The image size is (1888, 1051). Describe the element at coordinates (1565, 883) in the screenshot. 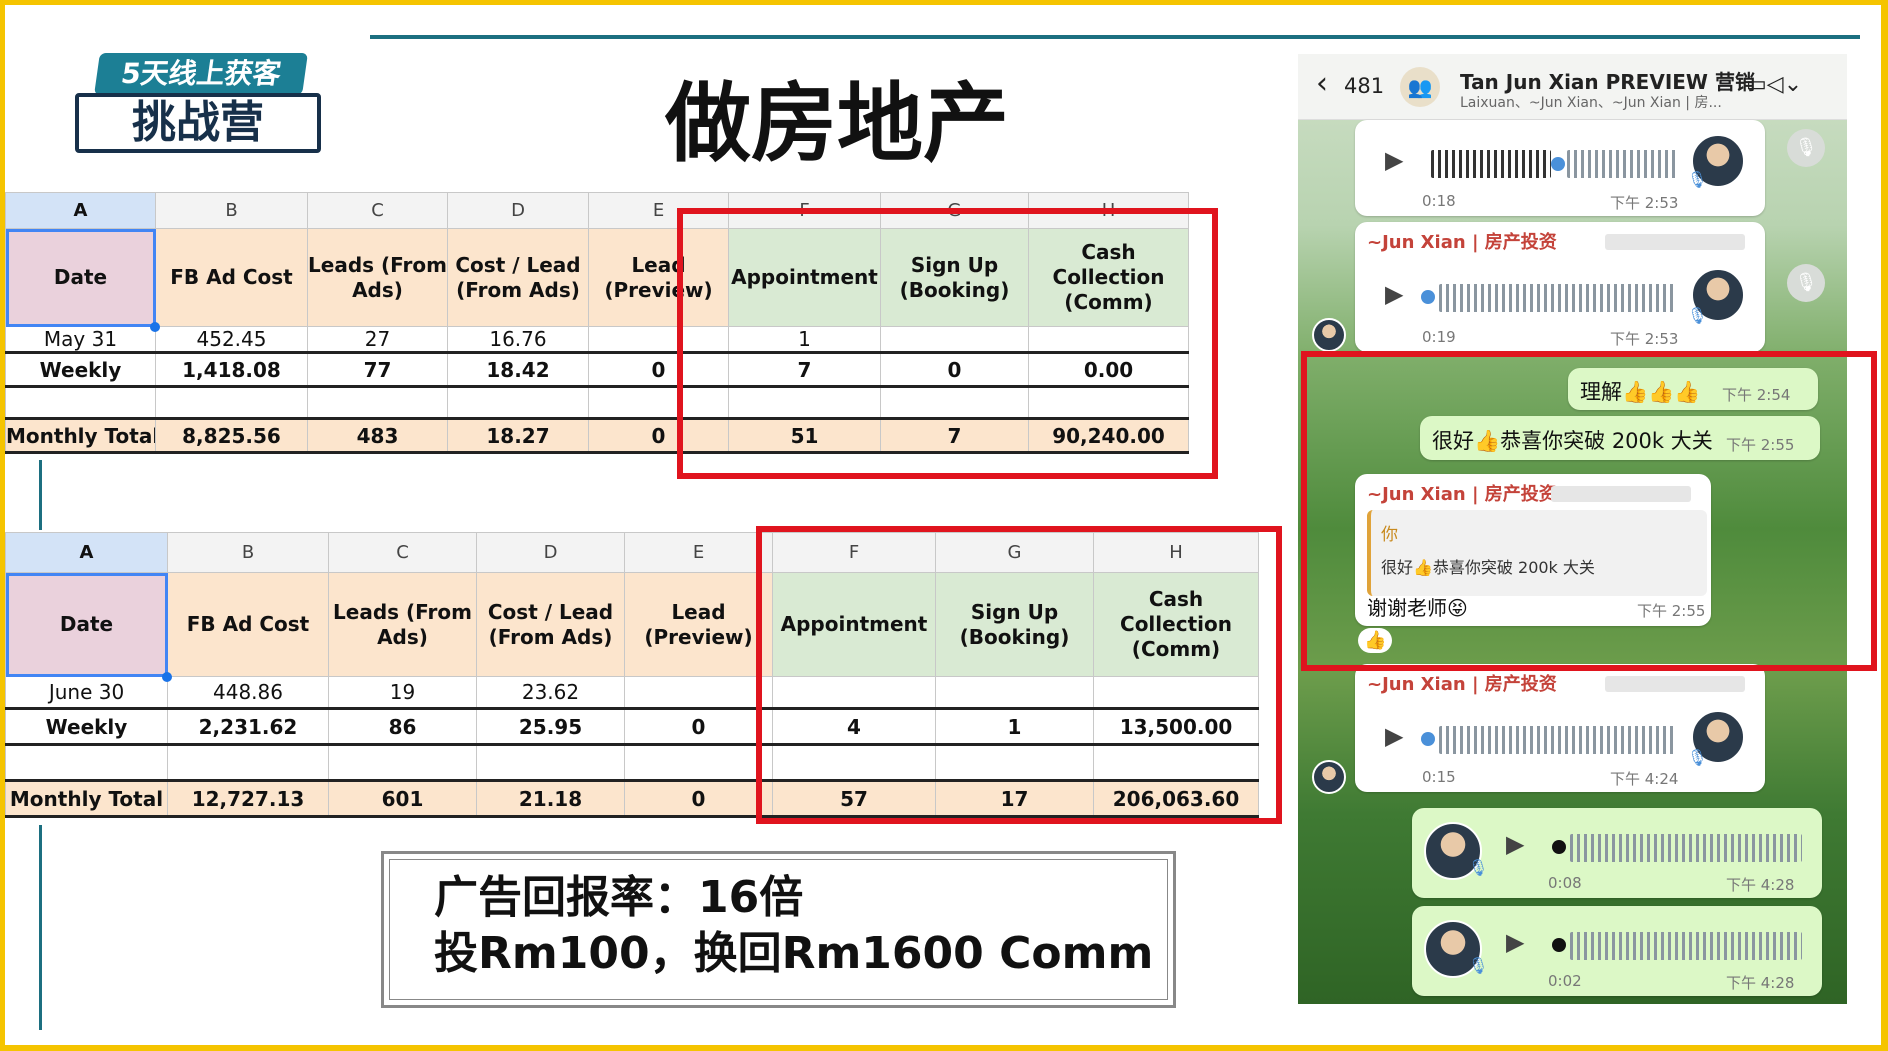

I see `voice-duration: 0:08` at that location.